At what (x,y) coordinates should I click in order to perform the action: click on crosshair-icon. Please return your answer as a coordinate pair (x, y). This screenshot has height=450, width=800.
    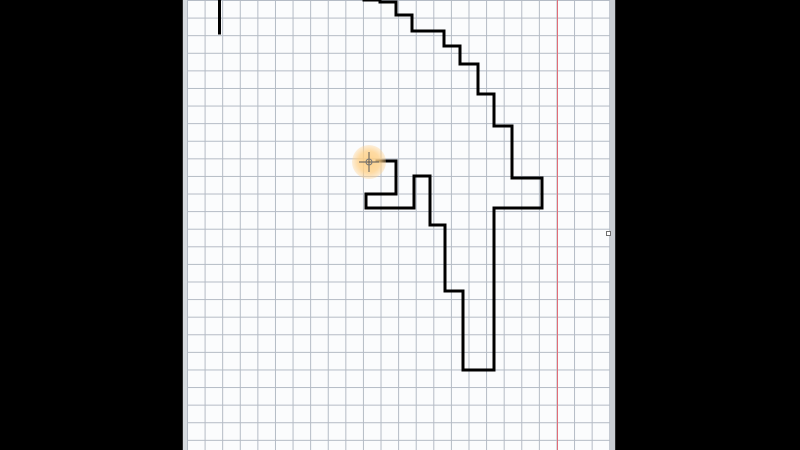
    Looking at the image, I should click on (369, 162).